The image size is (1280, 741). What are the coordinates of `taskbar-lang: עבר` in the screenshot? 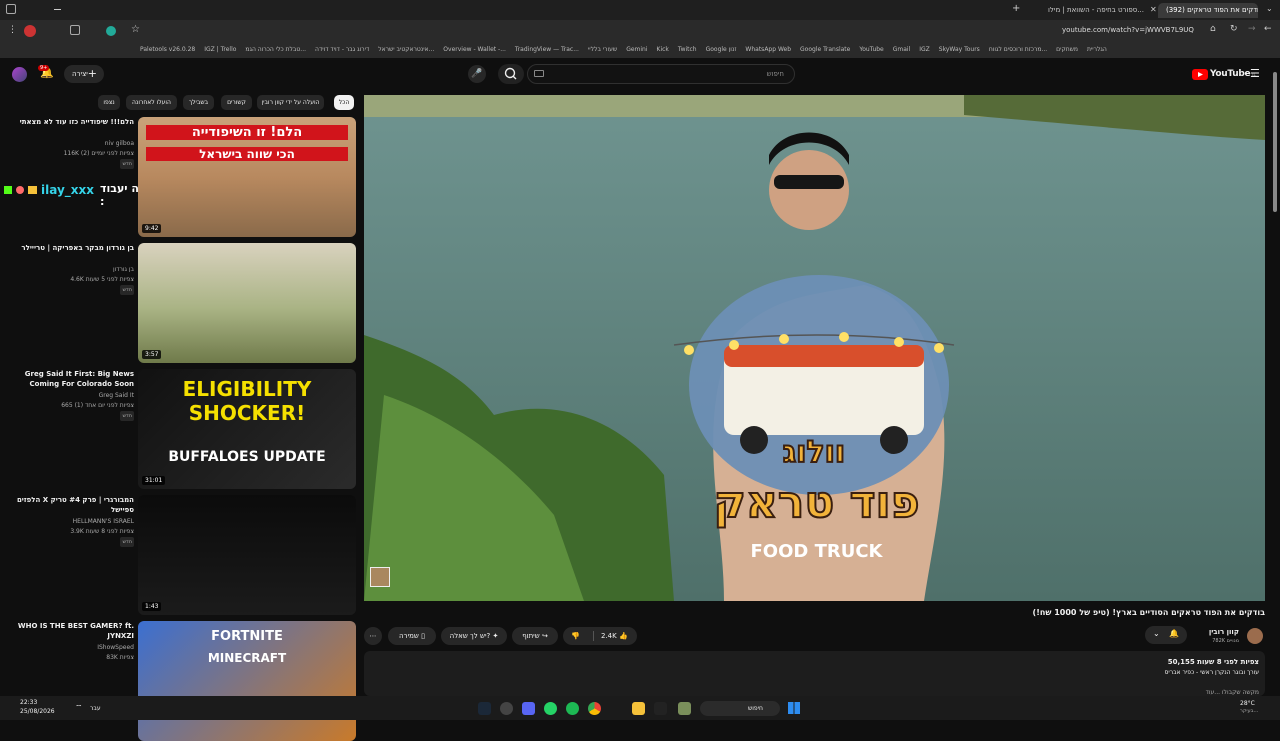 It's located at (95, 708).